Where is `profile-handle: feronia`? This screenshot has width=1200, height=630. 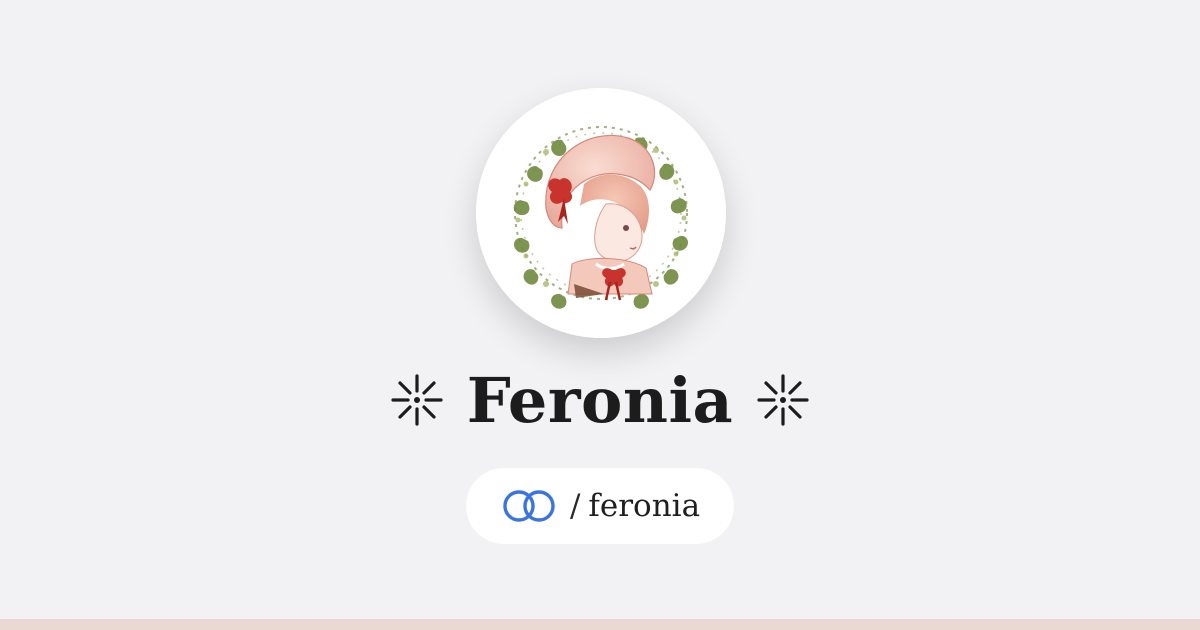 profile-handle: feronia is located at coordinates (644, 506).